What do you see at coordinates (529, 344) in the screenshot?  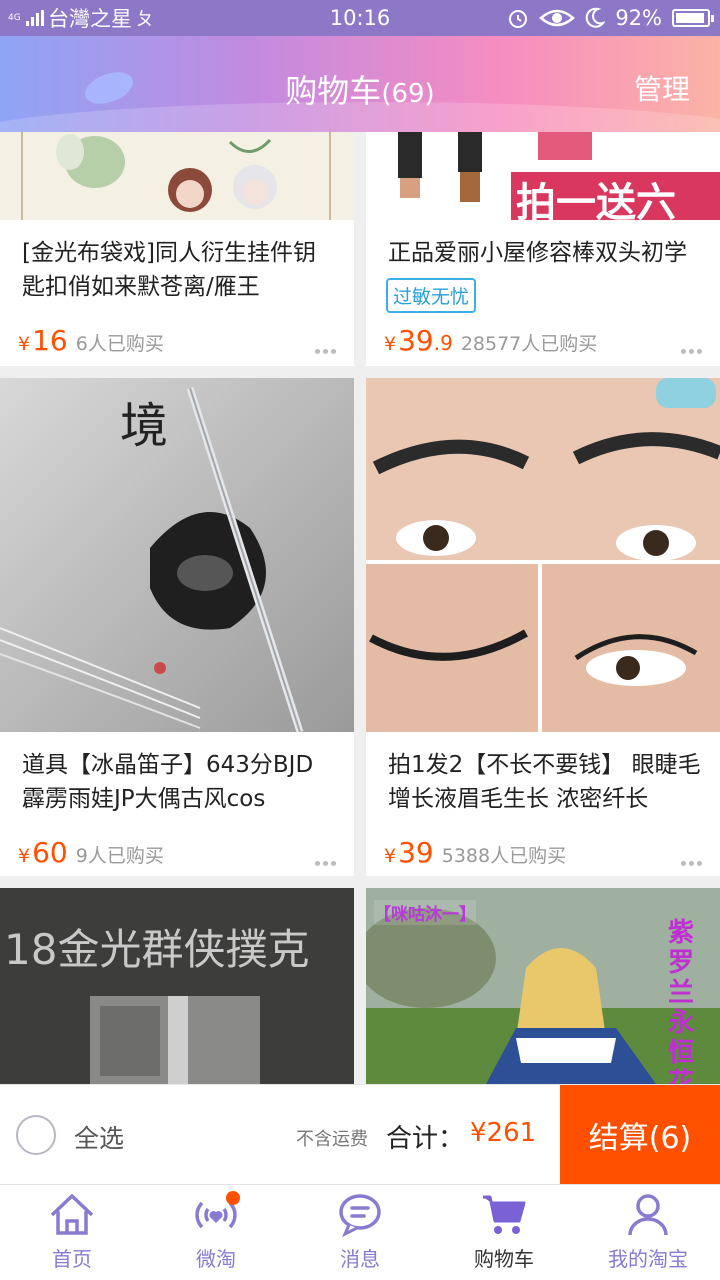 I see `sold-count: 28577人已购买` at bounding box center [529, 344].